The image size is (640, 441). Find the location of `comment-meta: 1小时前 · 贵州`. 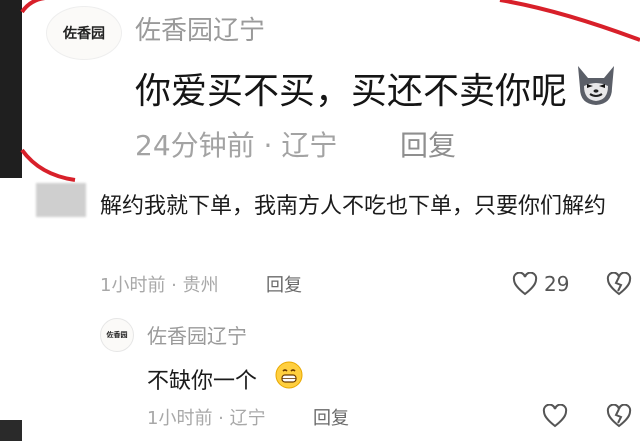

comment-meta: 1小时前 · 贵州 is located at coordinates (159, 285).